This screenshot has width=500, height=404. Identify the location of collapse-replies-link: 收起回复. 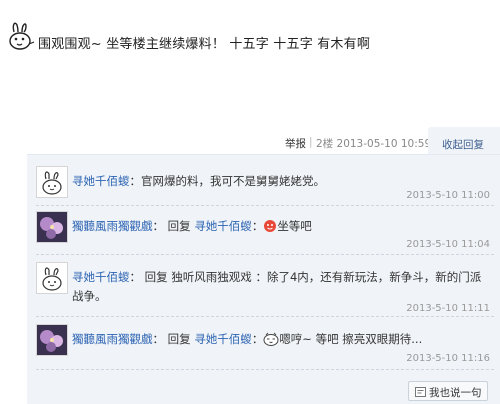
(463, 144).